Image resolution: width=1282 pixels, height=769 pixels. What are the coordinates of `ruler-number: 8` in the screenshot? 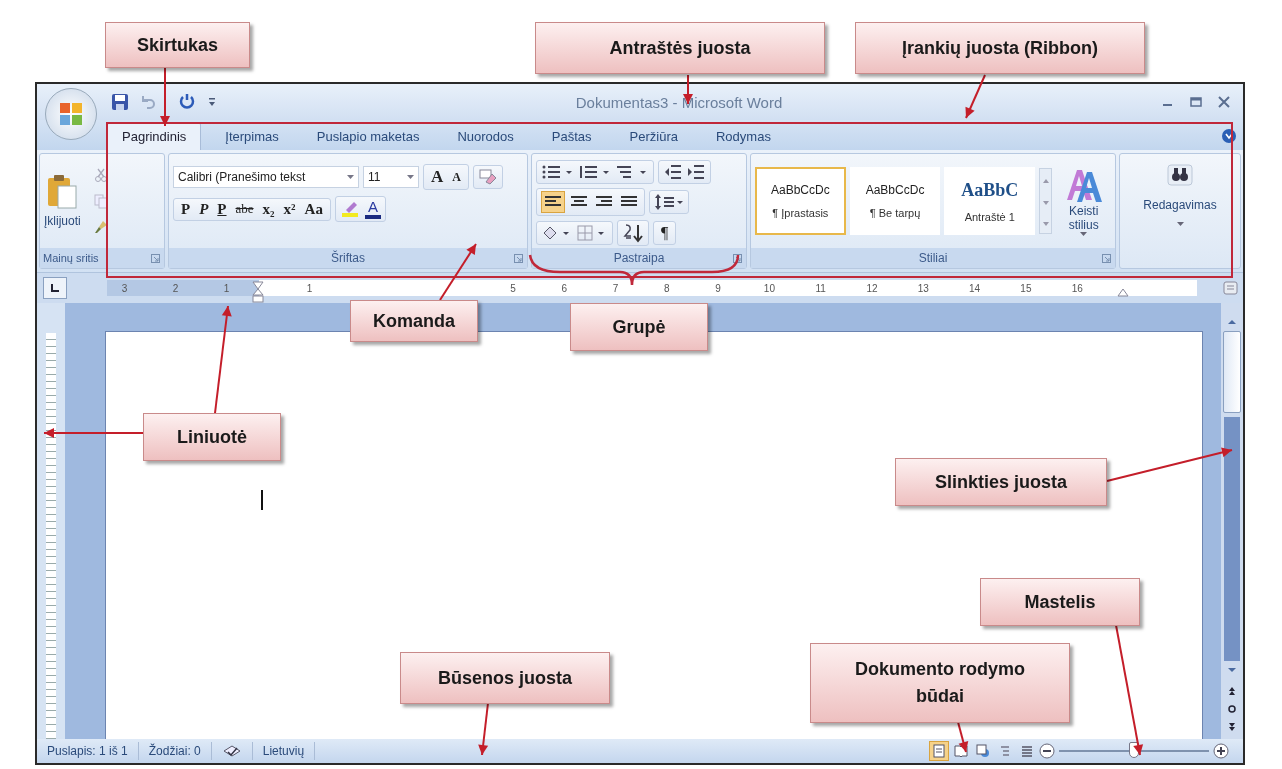 It's located at (667, 288).